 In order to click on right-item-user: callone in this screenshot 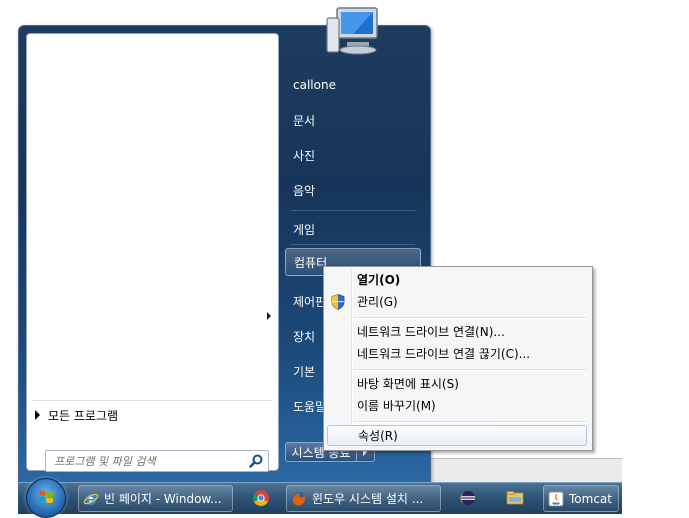, I will do `click(353, 85)`.